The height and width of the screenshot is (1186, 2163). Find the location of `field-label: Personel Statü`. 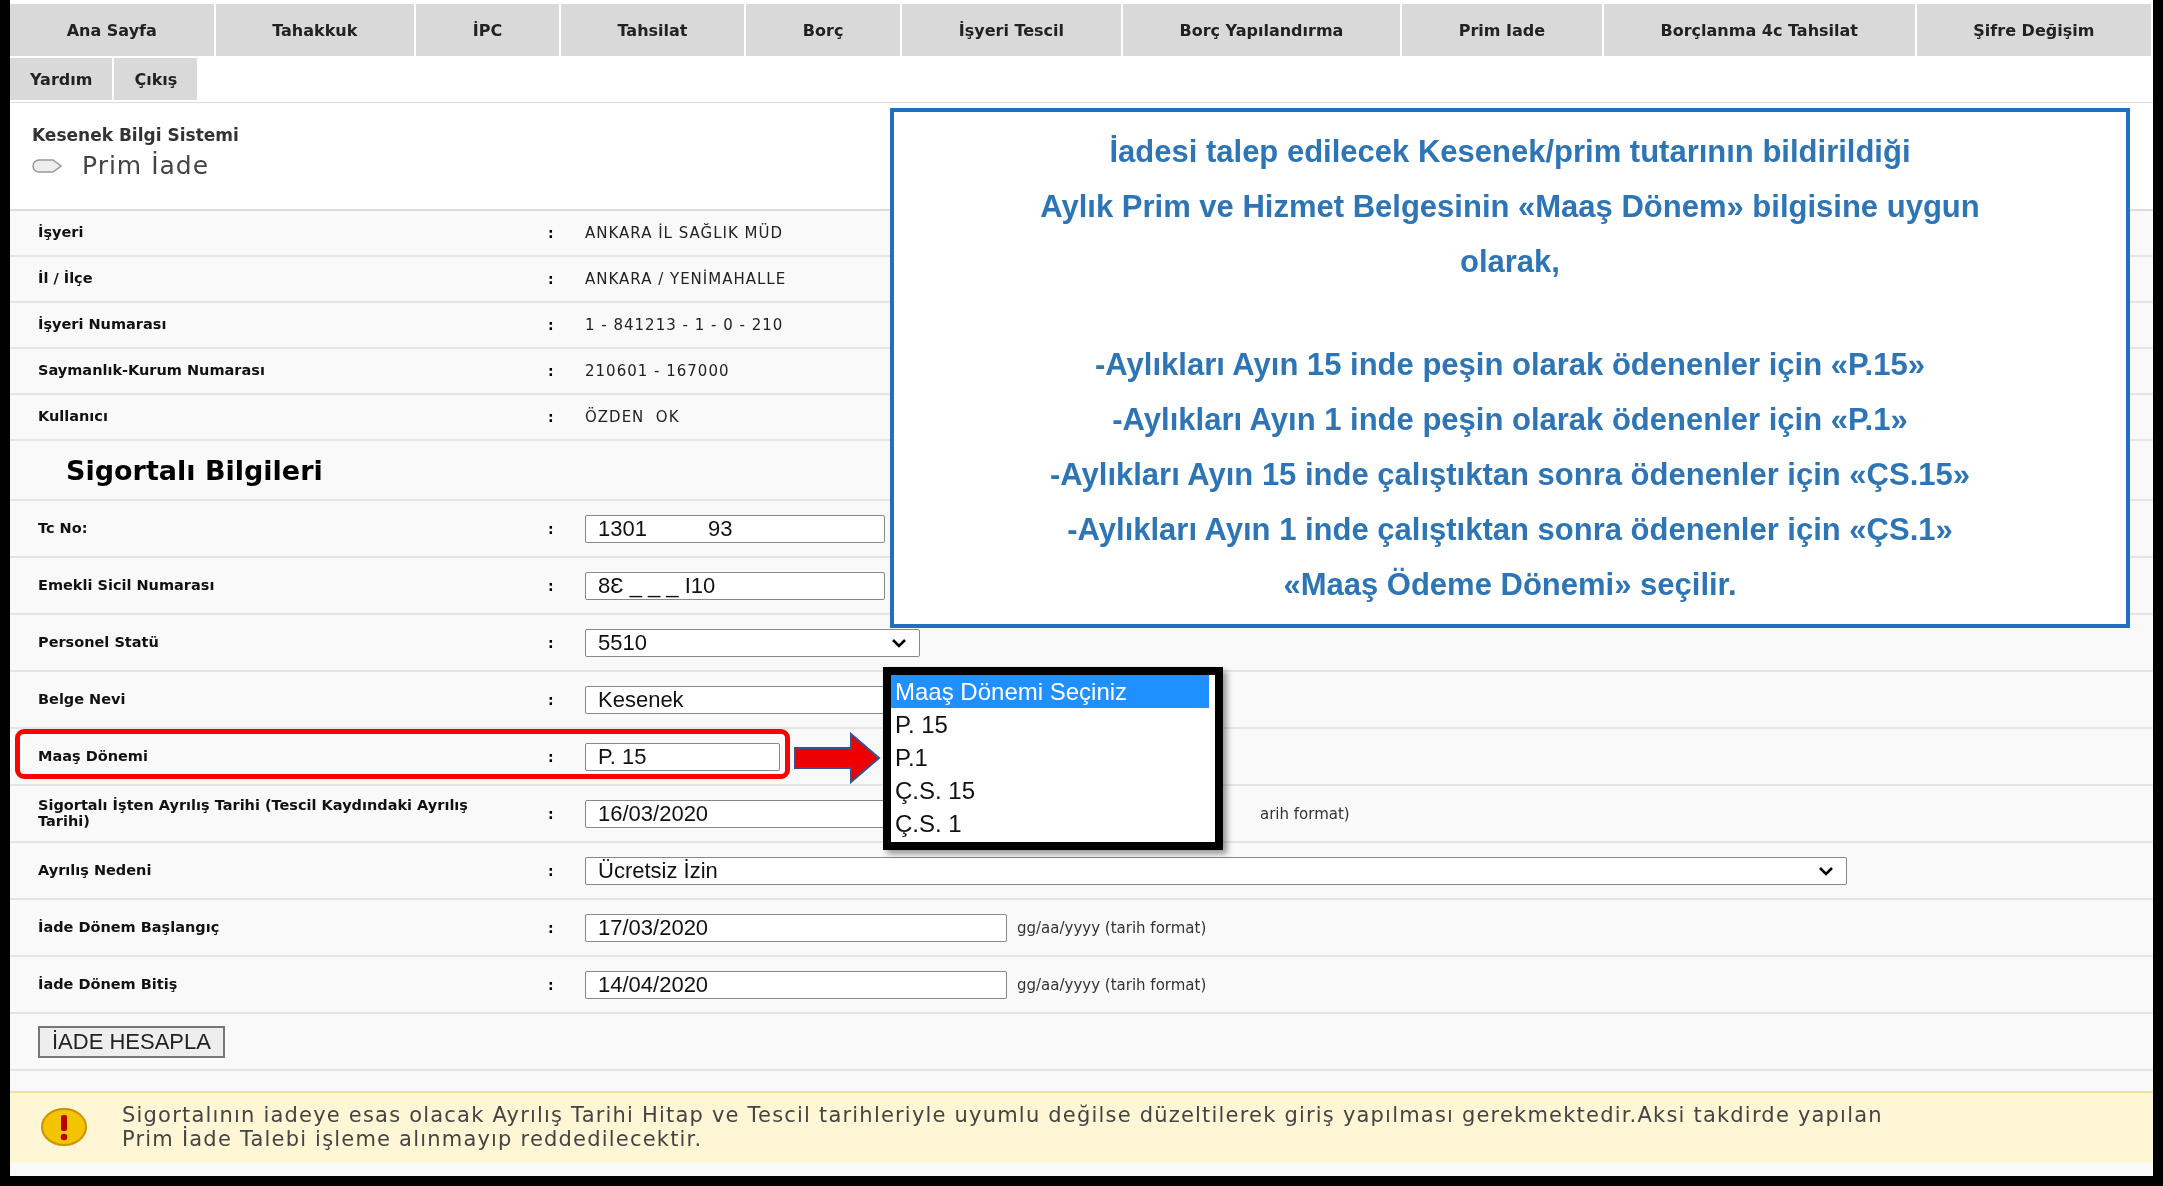

field-label: Personel Statü is located at coordinates (98, 642).